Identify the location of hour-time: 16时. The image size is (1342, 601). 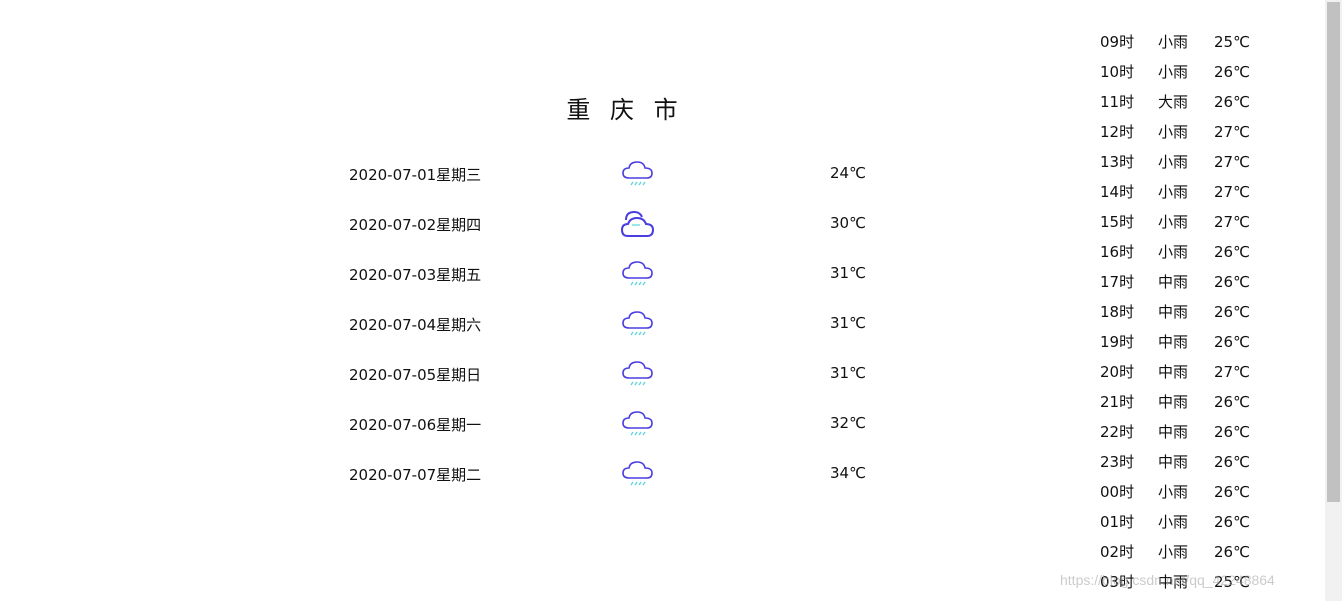
(1117, 252).